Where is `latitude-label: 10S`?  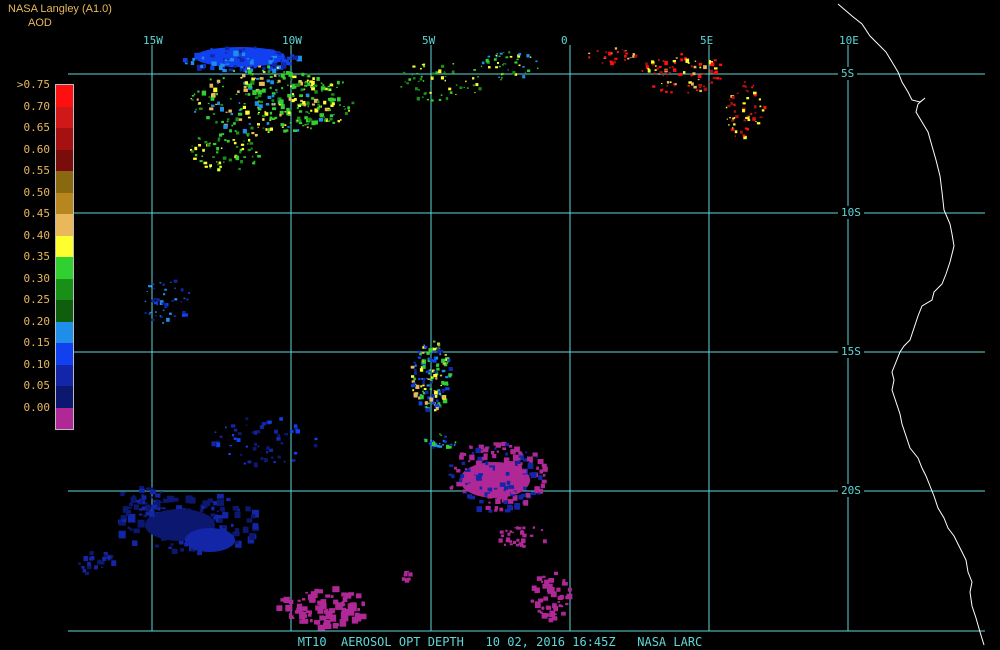
latitude-label: 10S is located at coordinates (851, 212).